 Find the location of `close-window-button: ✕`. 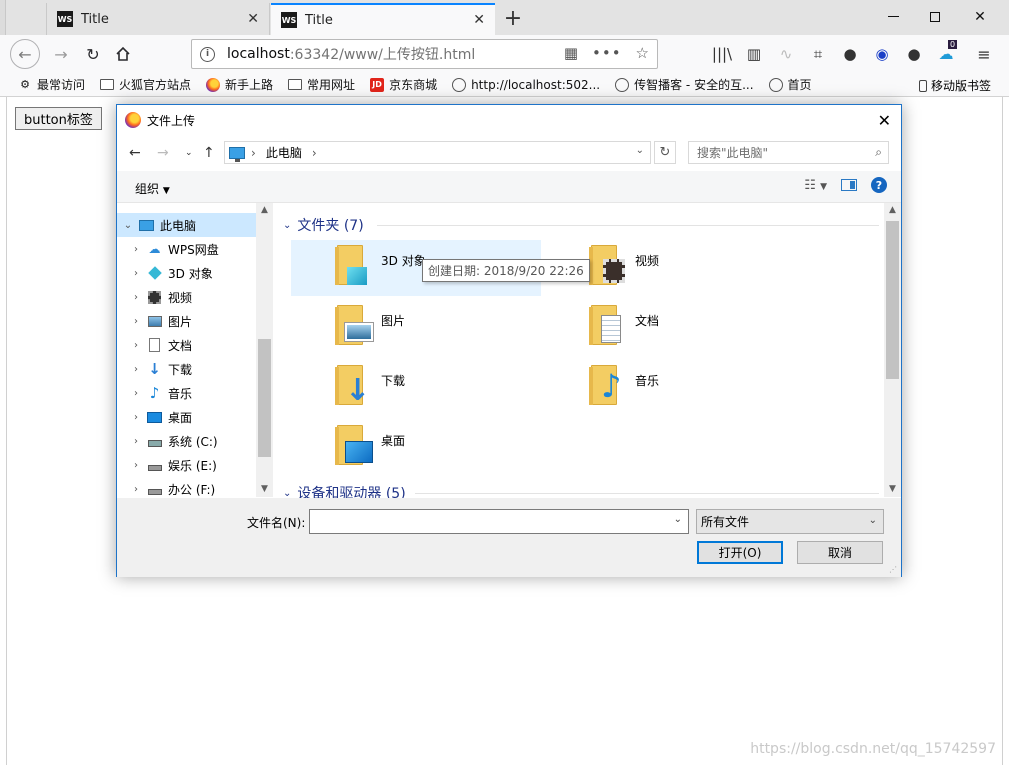

close-window-button: ✕ is located at coordinates (980, 16).